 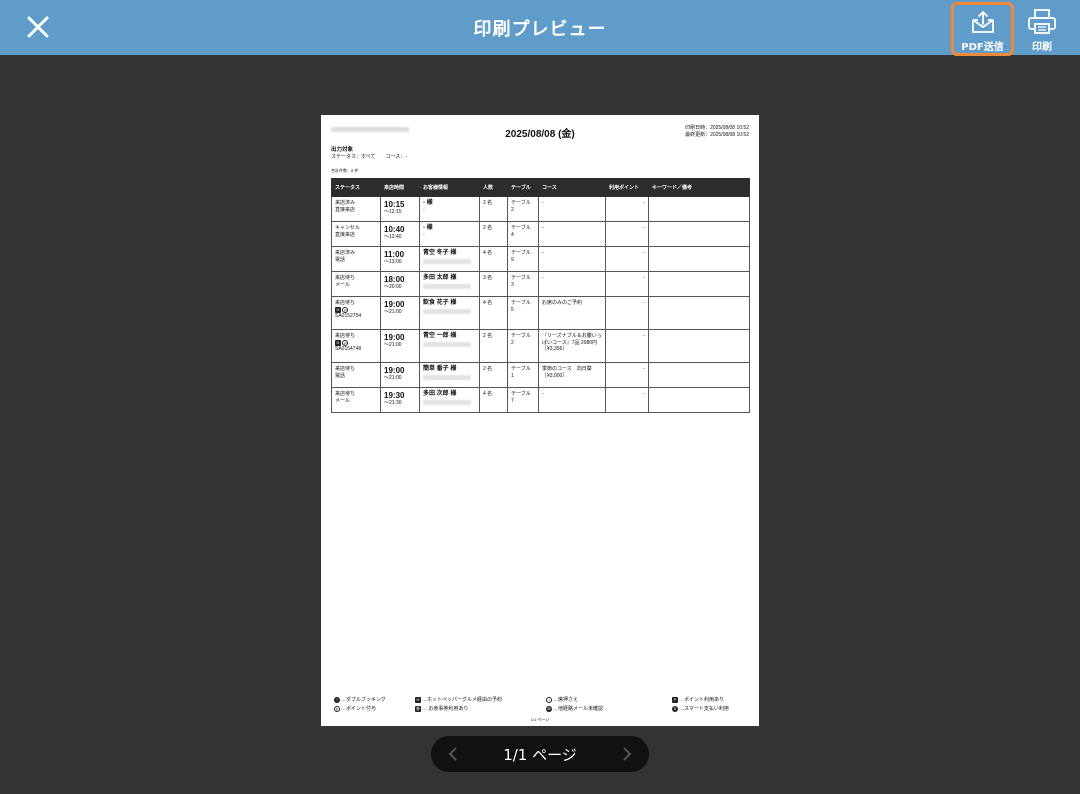 What do you see at coordinates (449, 187) in the screenshot?
I see `column-header: お客様情報` at bounding box center [449, 187].